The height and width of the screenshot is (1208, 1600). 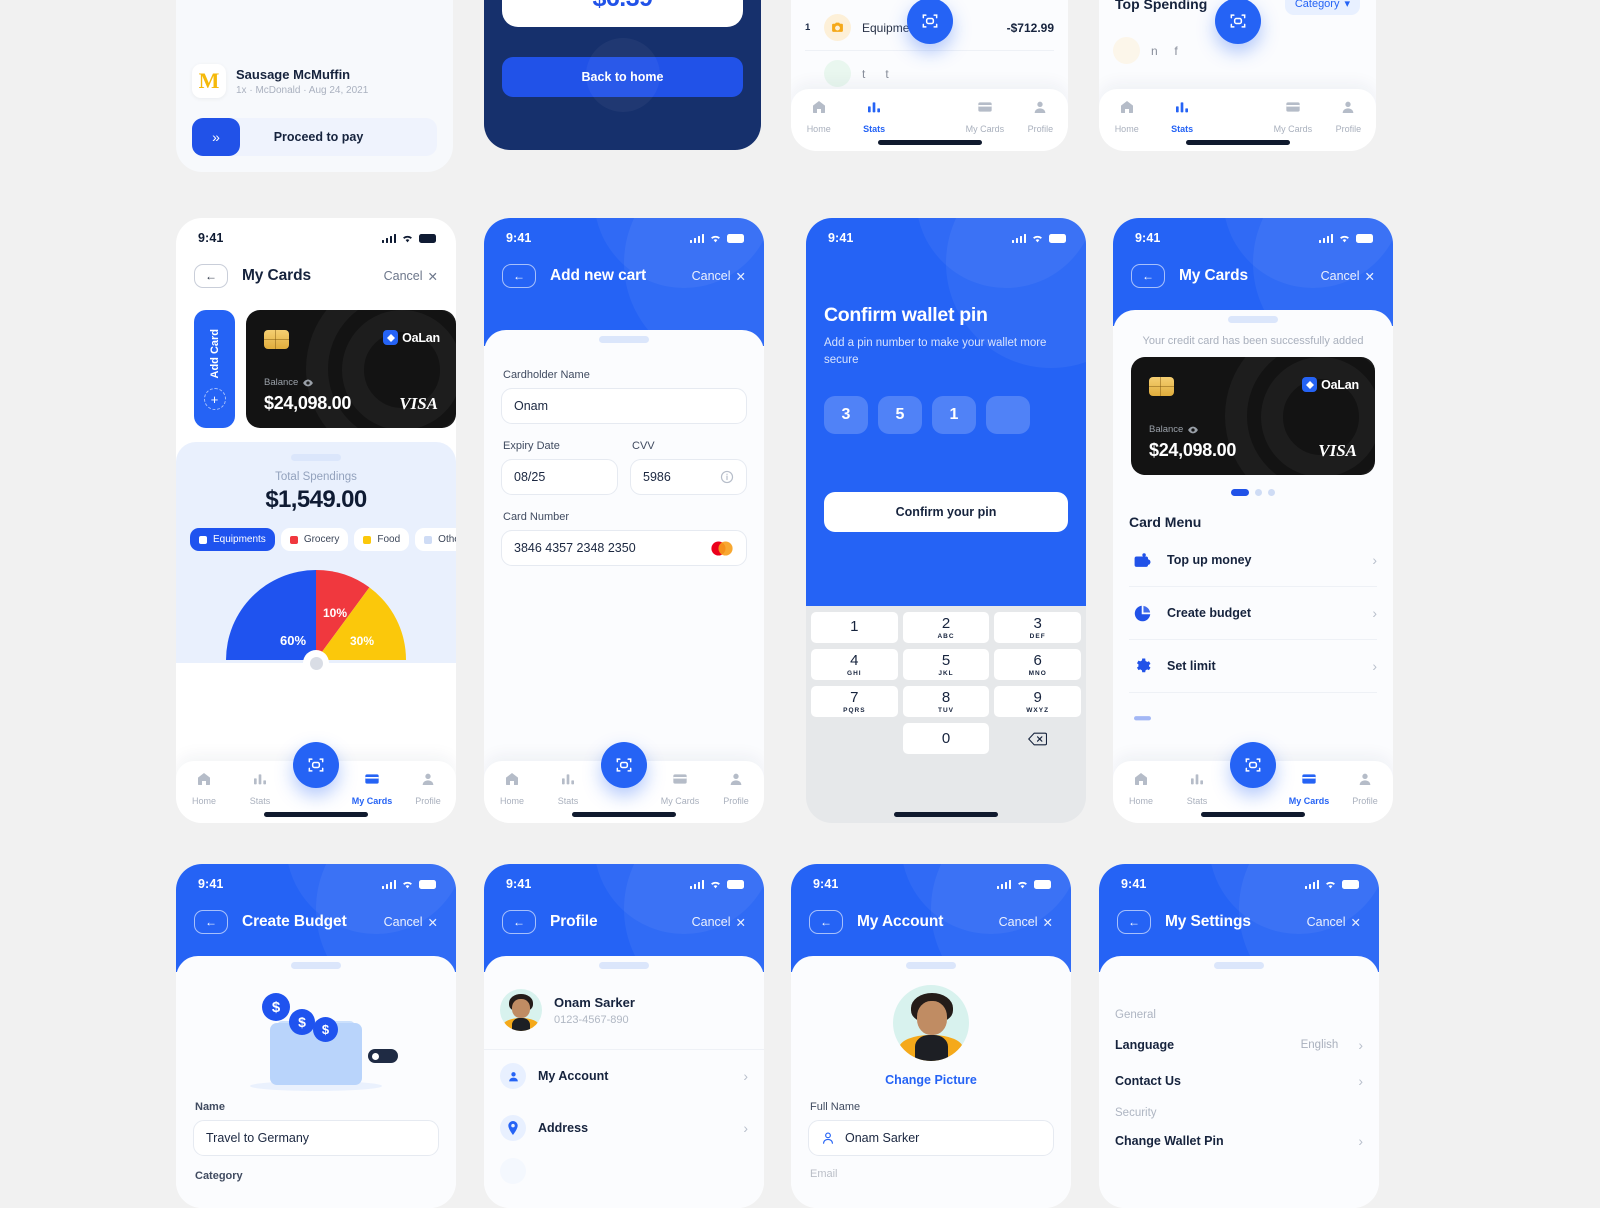 I want to click on expiry-date-input: 08/25, so click(x=559, y=477).